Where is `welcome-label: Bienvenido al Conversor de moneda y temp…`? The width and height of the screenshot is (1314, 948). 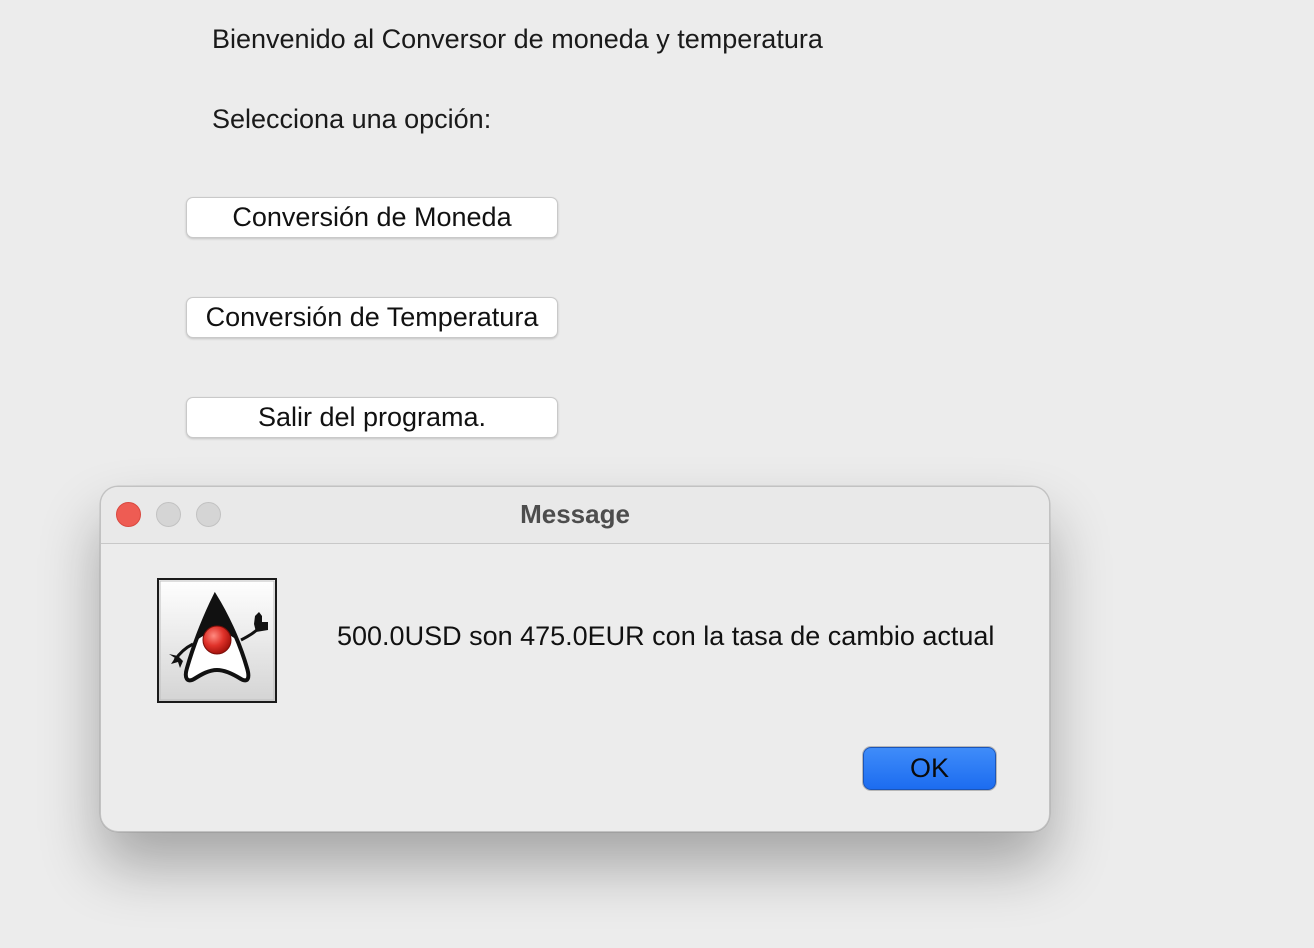
welcome-label: Bienvenido al Conversor de moneda y temp… is located at coordinates (517, 39).